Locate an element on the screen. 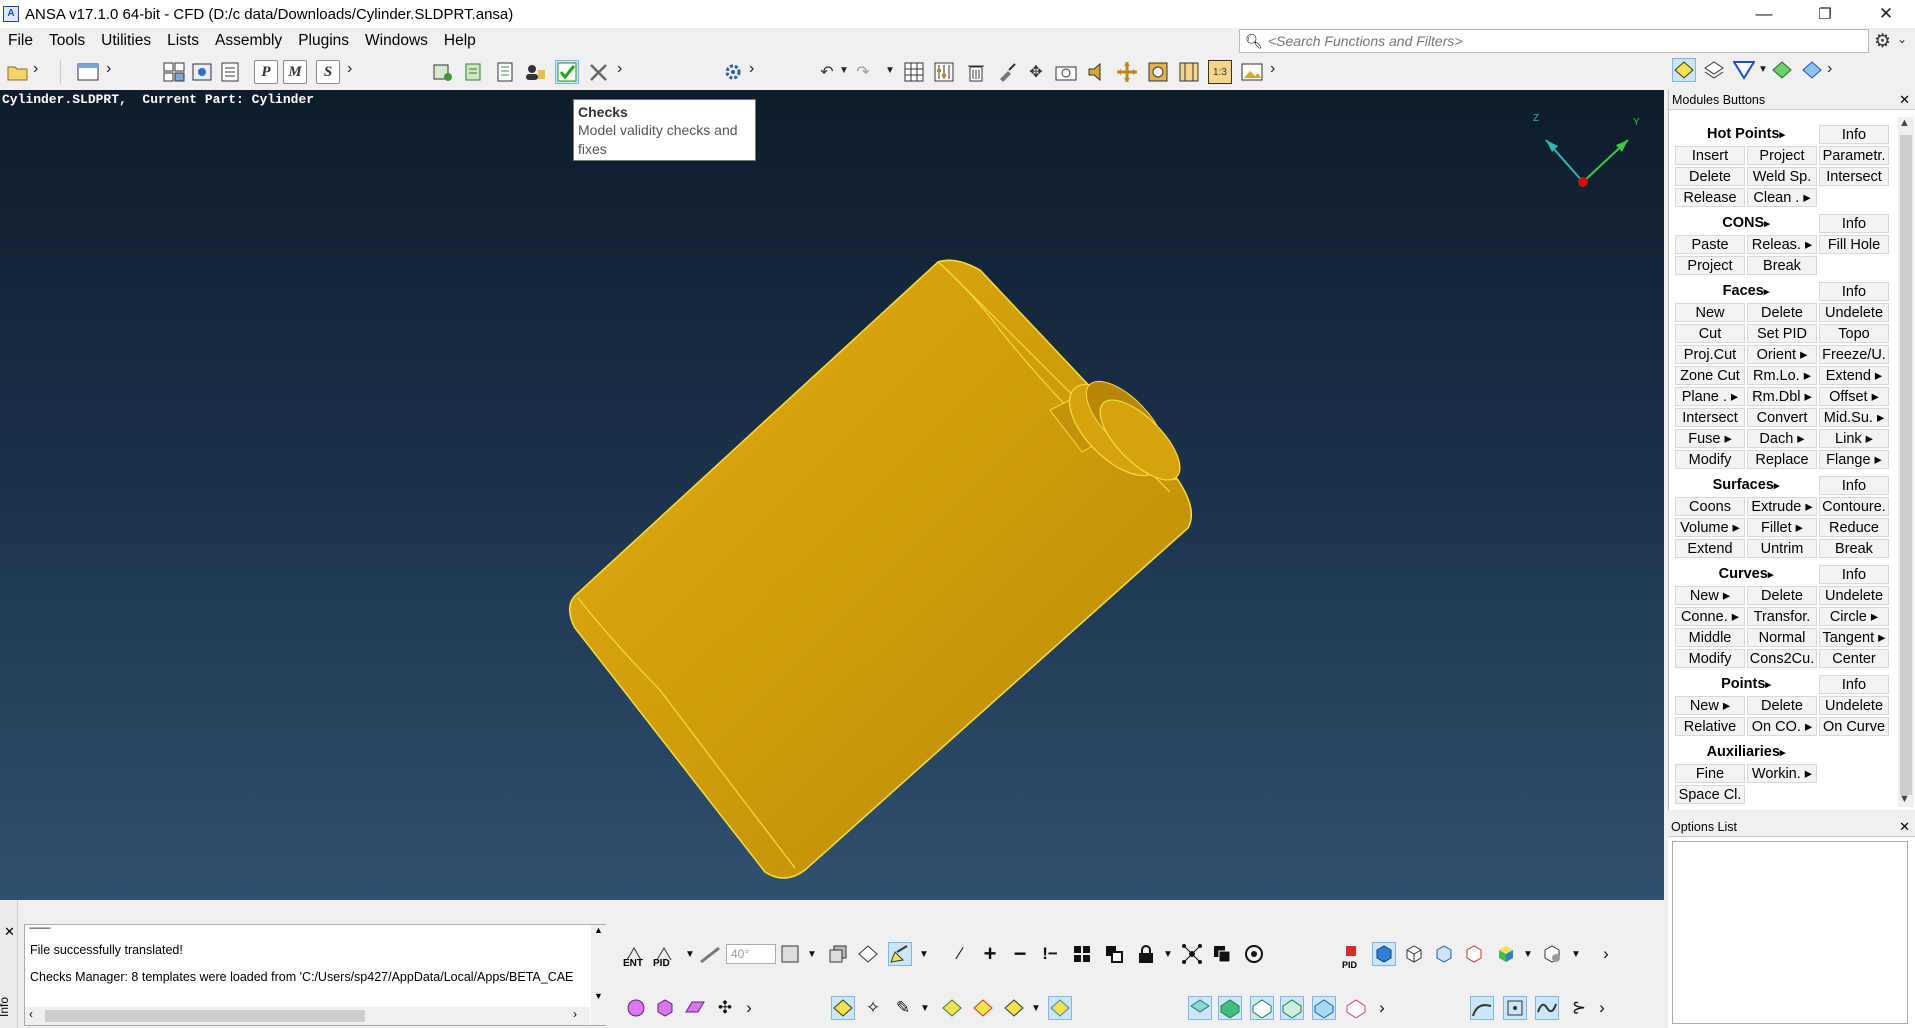  module-button: Reduce is located at coordinates (1854, 527).